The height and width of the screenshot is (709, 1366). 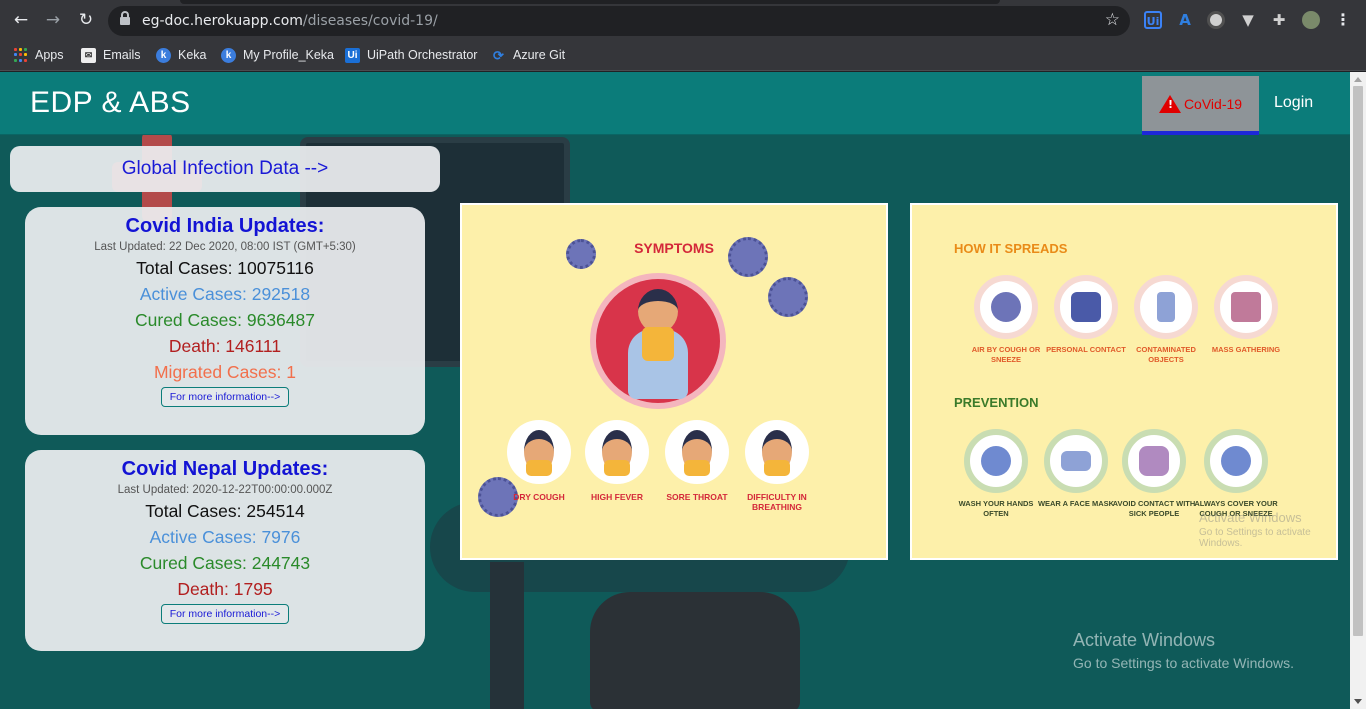 What do you see at coordinates (225, 614) in the screenshot?
I see `nepal-more-info-button: For more information-->` at bounding box center [225, 614].